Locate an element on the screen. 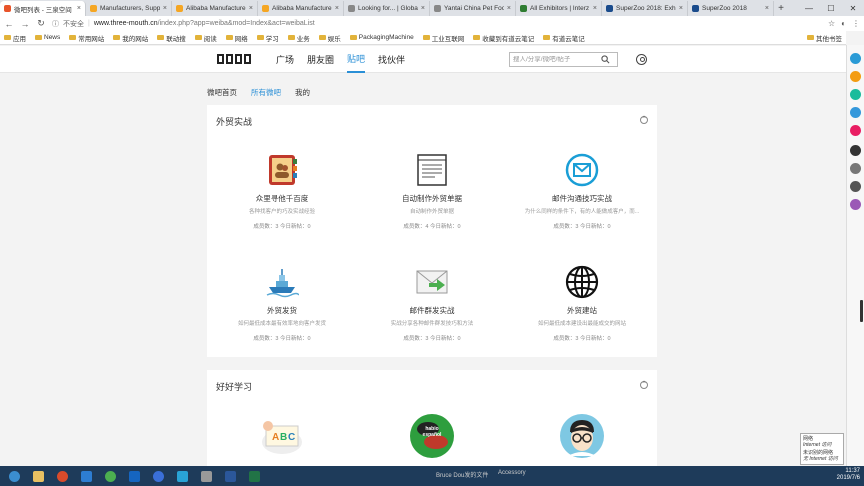 This screenshot has width=864, height=486. start-button is located at coordinates (14, 476).